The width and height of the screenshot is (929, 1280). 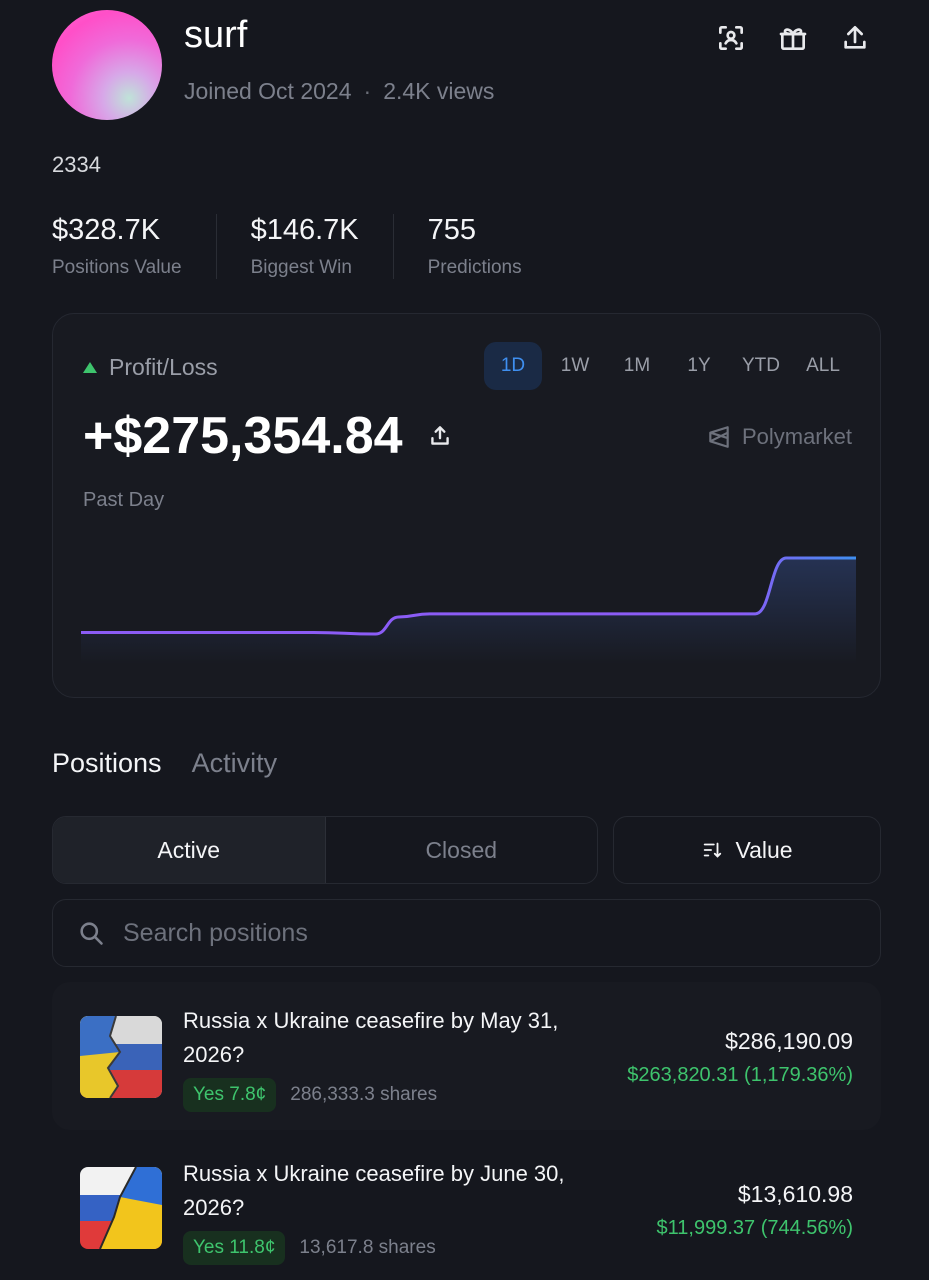 What do you see at coordinates (124, 500) in the screenshot?
I see `pnl-period: Past Day` at bounding box center [124, 500].